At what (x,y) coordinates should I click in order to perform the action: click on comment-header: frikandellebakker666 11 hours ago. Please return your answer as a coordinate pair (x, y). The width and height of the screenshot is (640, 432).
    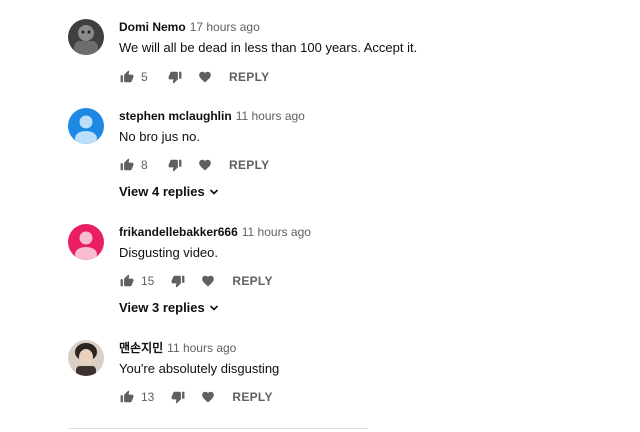
    Looking at the image, I should click on (359, 232).